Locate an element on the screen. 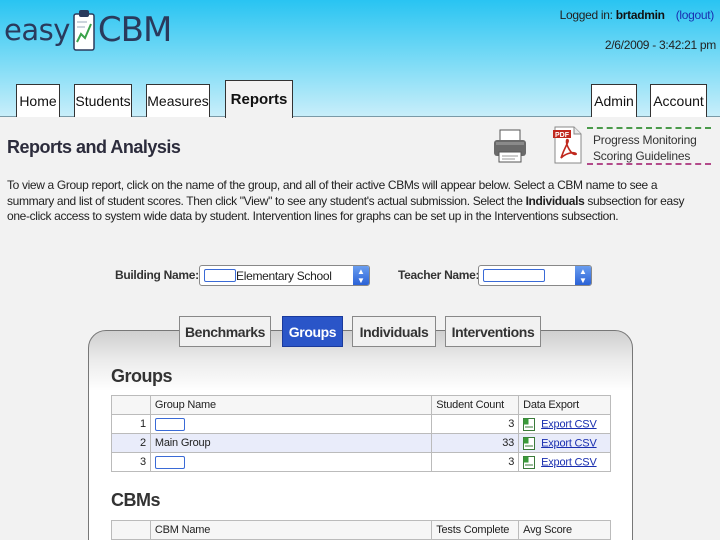 Image resolution: width=720 pixels, height=540 pixels. username: brtadmin is located at coordinates (640, 15).